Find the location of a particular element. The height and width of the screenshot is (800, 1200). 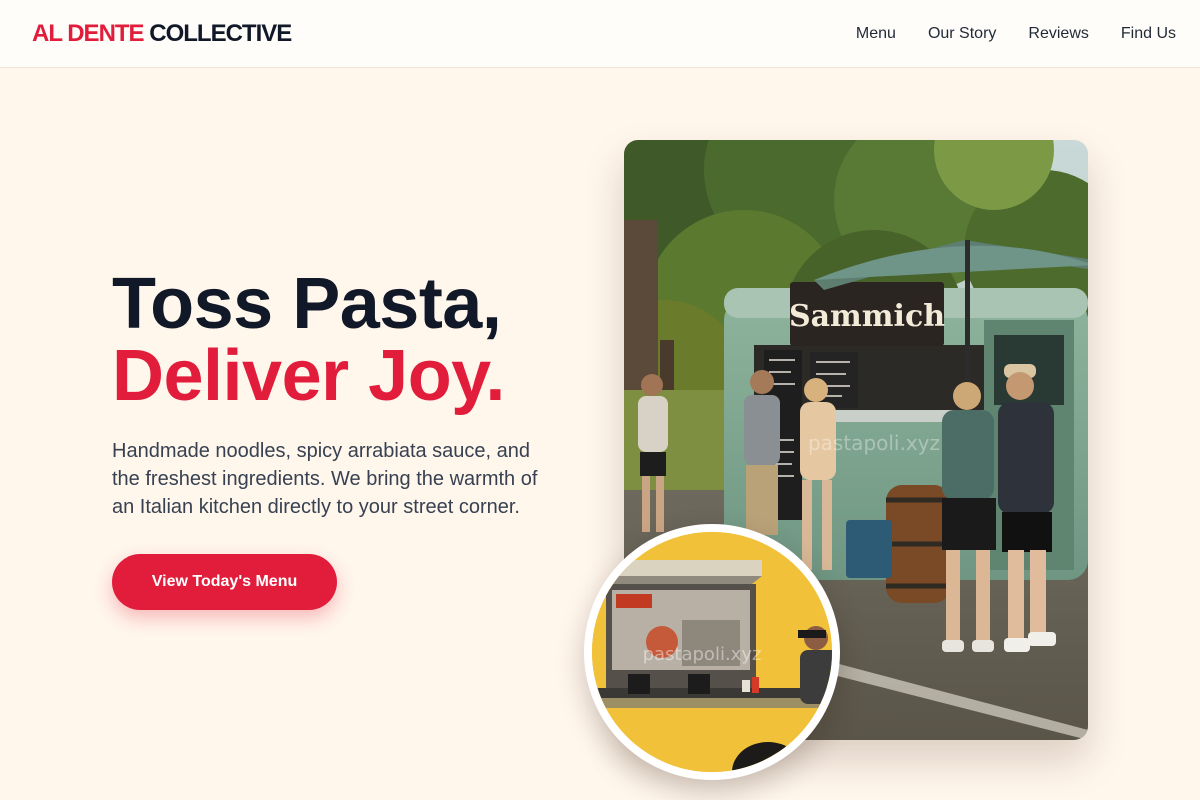

nav-link-reviews: Reviews is located at coordinates (1058, 34).